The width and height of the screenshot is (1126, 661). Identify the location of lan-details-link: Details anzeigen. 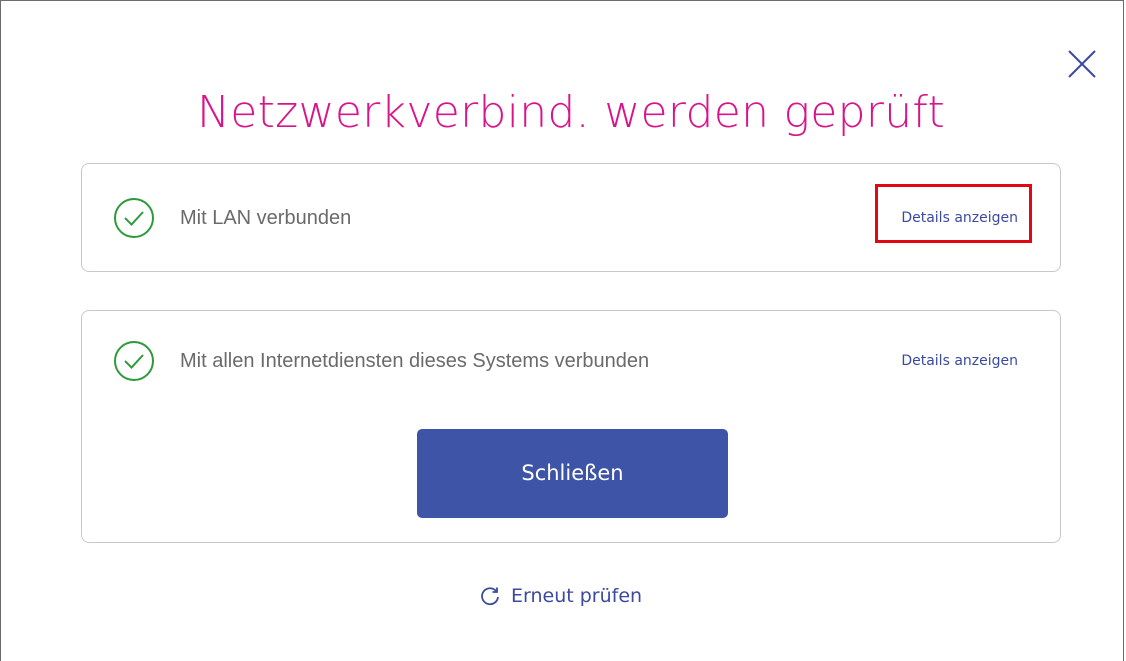
(959, 218).